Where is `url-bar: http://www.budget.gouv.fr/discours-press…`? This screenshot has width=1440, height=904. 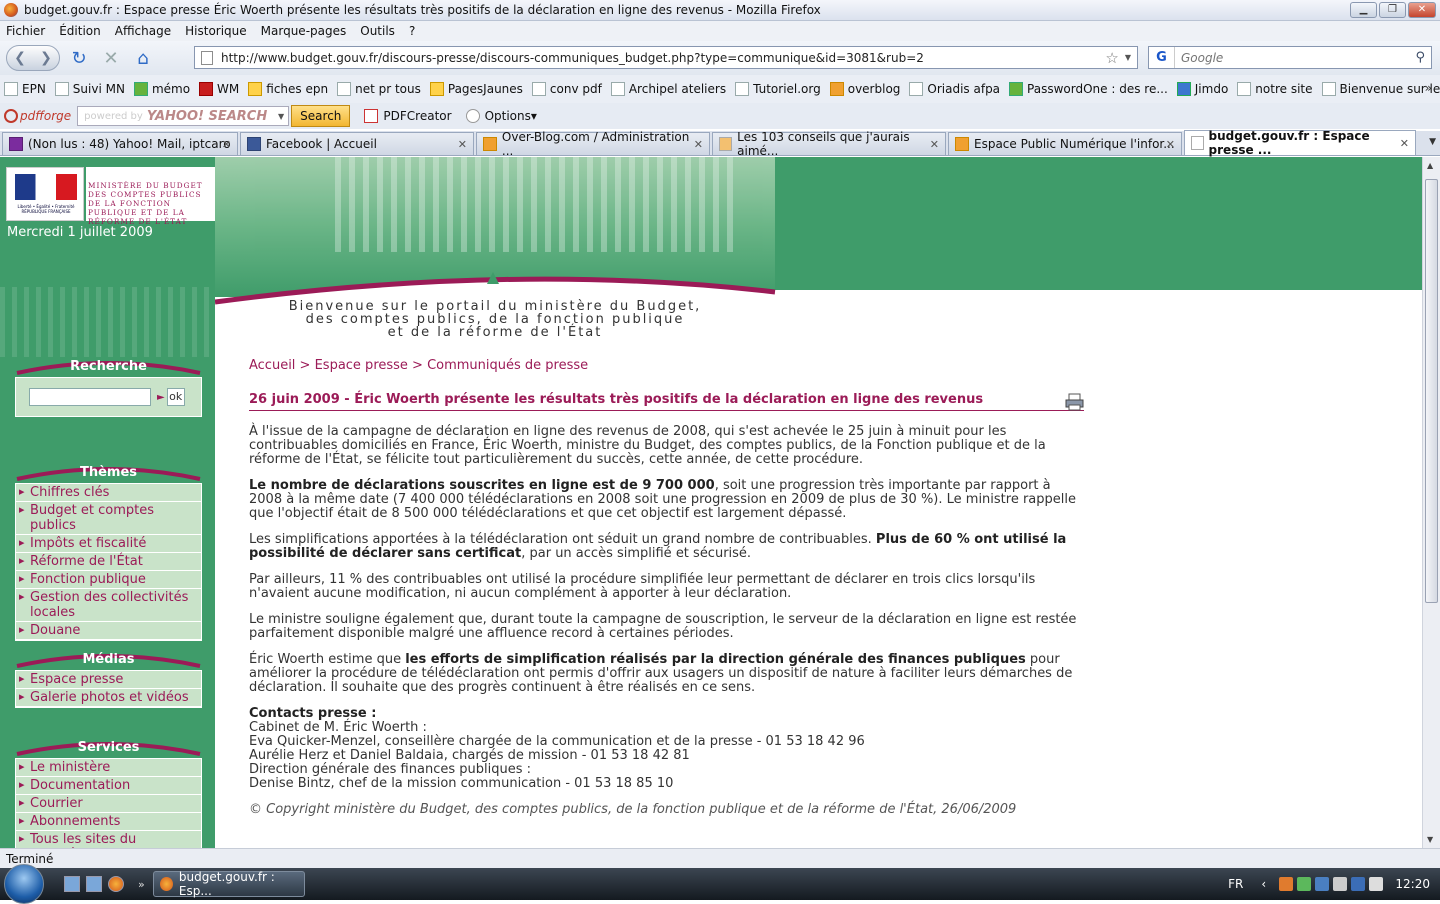 url-bar: http://www.budget.gouv.fr/discours-press… is located at coordinates (666, 57).